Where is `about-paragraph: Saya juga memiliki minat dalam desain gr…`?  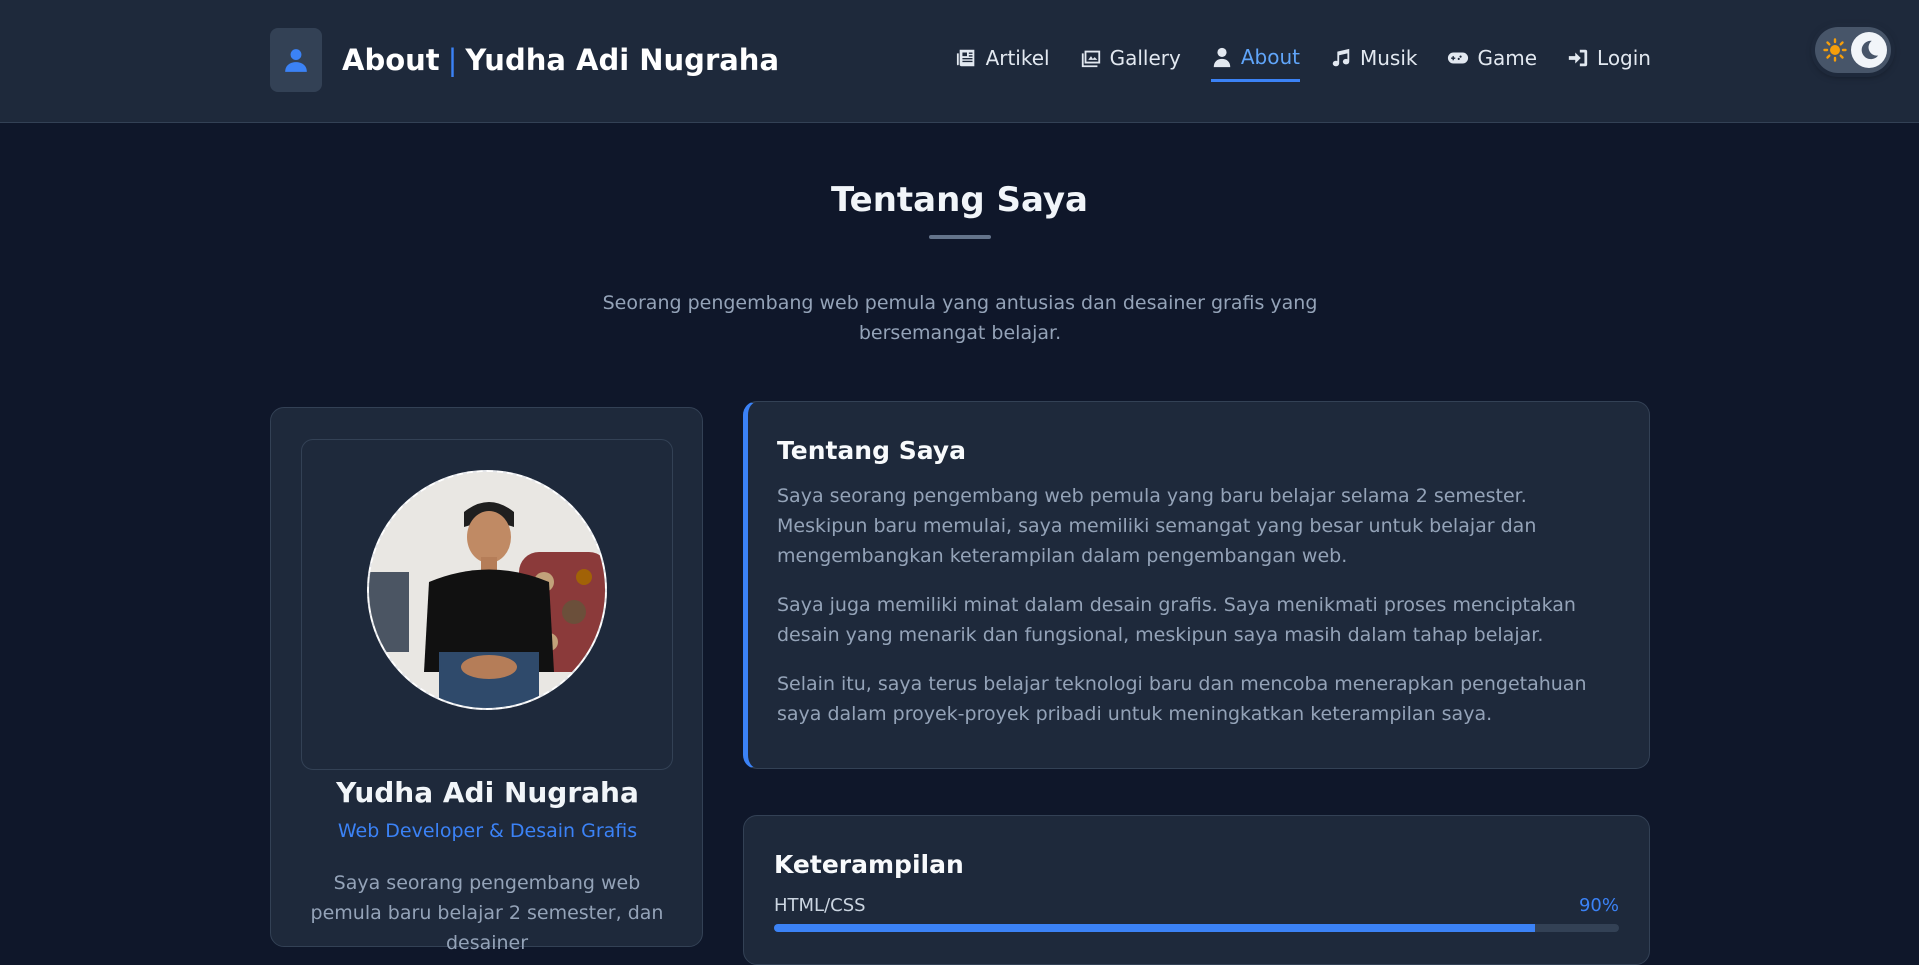 about-paragraph: Saya juga memiliki minat dalam desain gr… is located at coordinates (1176, 620).